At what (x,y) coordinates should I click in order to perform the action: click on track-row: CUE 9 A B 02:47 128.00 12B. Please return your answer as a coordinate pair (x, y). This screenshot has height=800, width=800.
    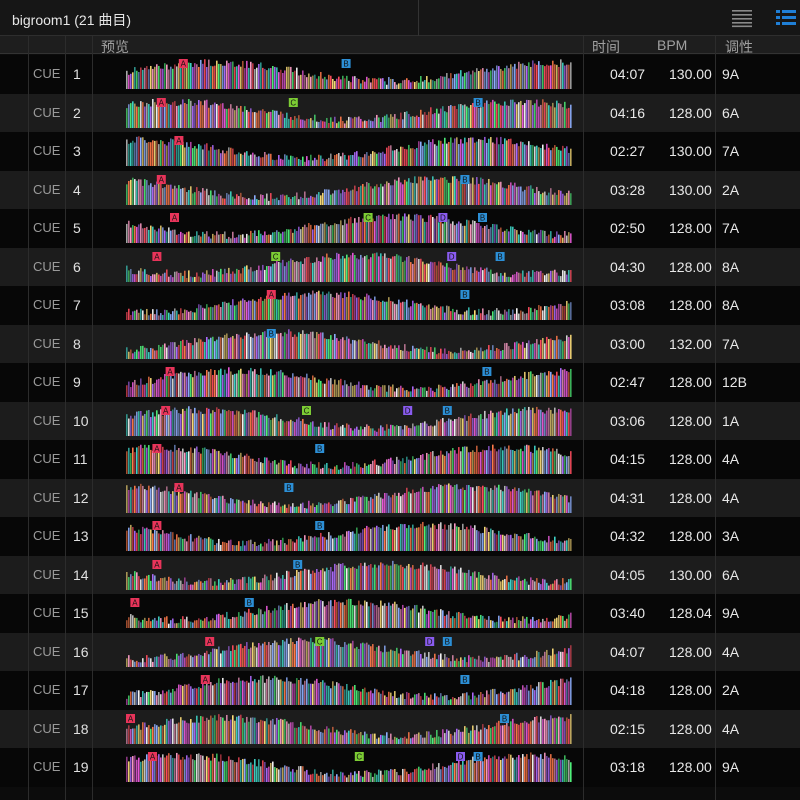
    Looking at the image, I should click on (400, 382).